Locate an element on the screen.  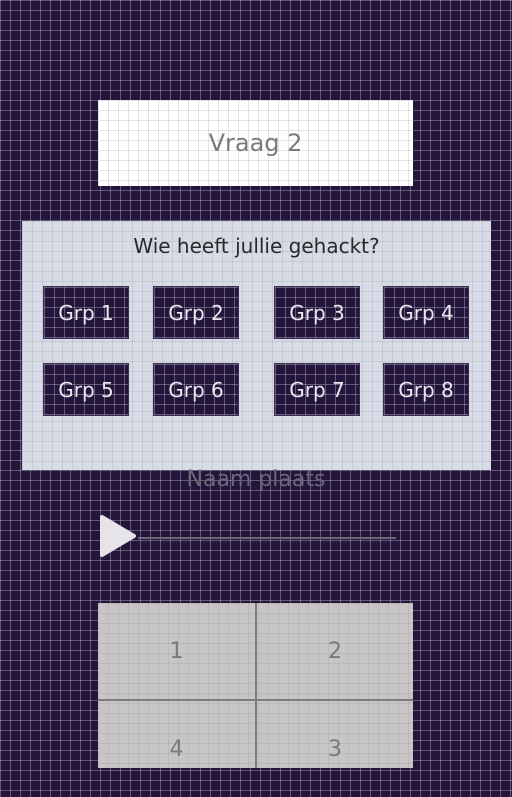
panel-prompt: Wie heeft jullie gehackt? is located at coordinates (256, 246).